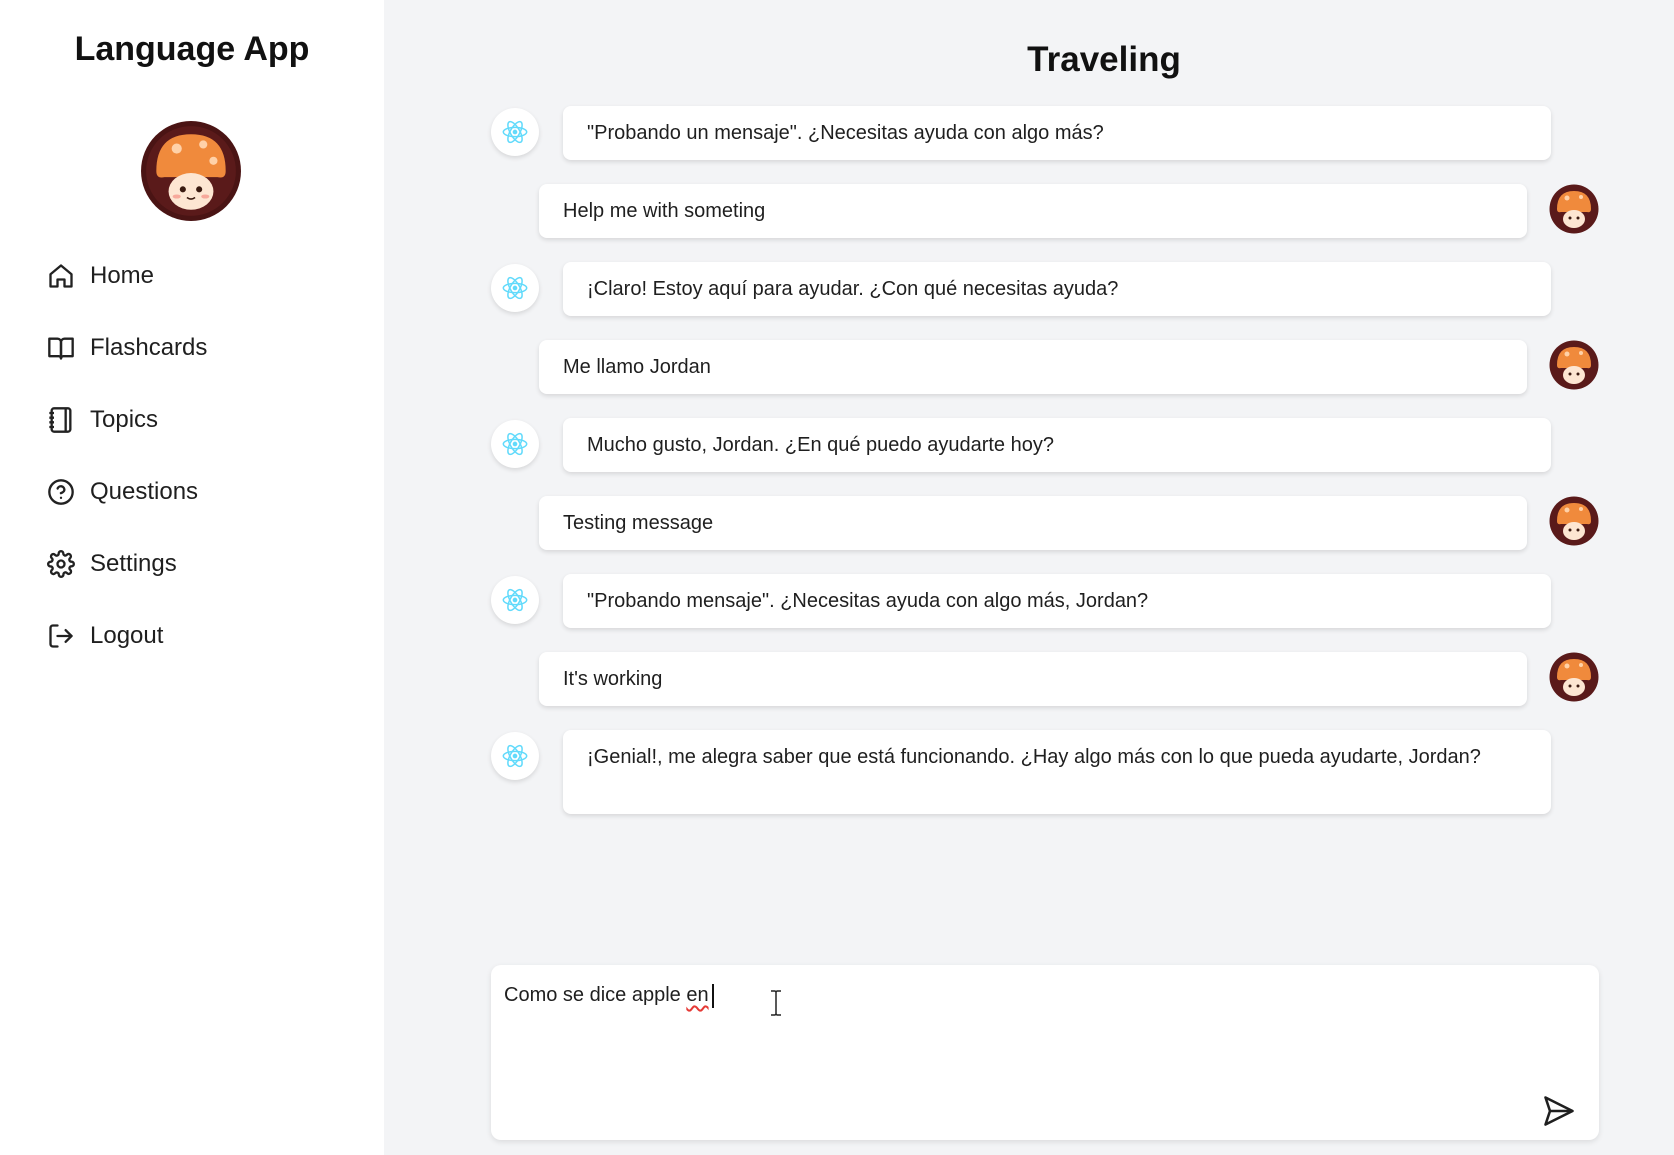  I want to click on logout-icon, so click(61, 636).